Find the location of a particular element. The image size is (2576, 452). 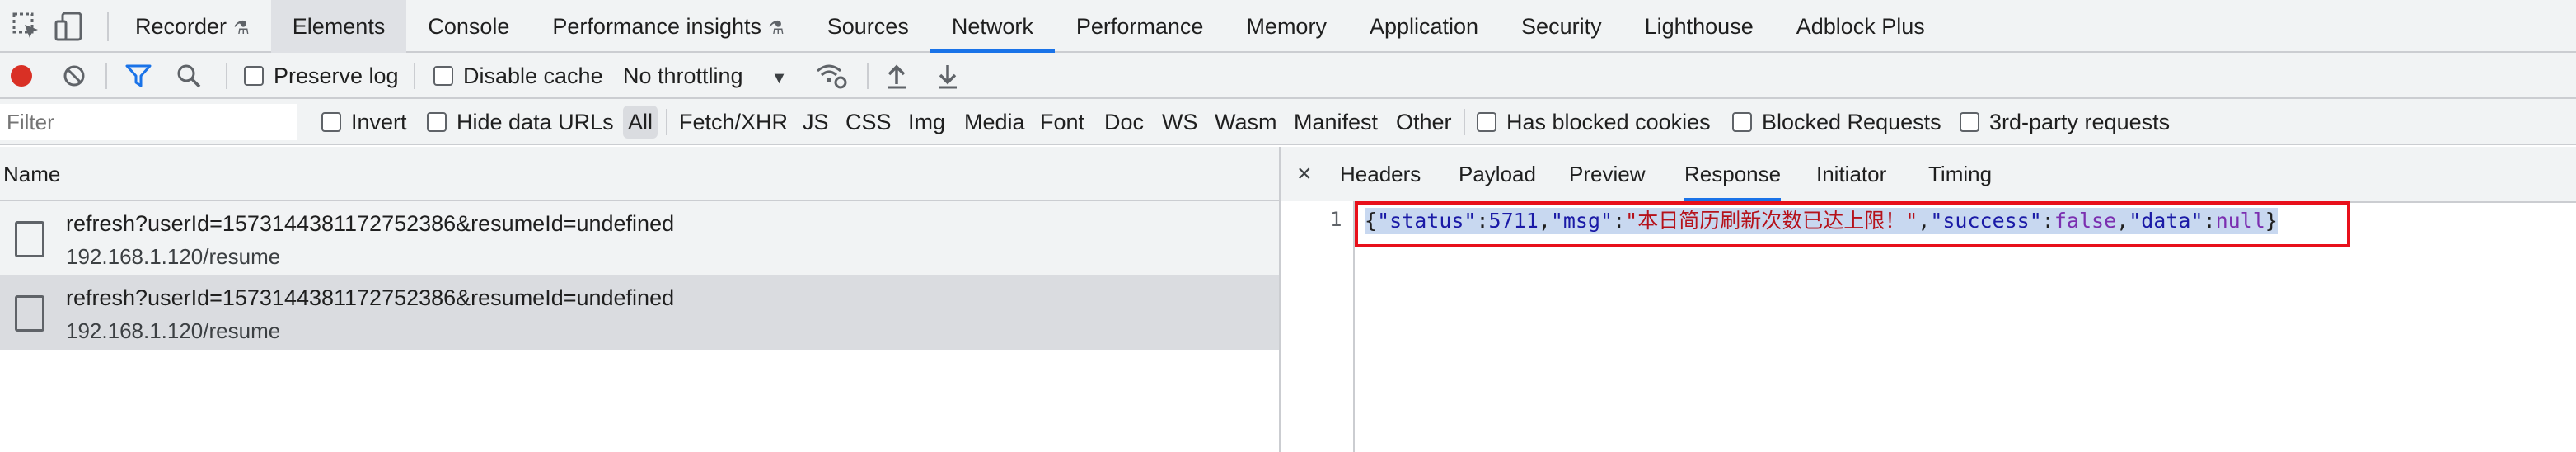

type-filter-doc: Doc is located at coordinates (1124, 122).